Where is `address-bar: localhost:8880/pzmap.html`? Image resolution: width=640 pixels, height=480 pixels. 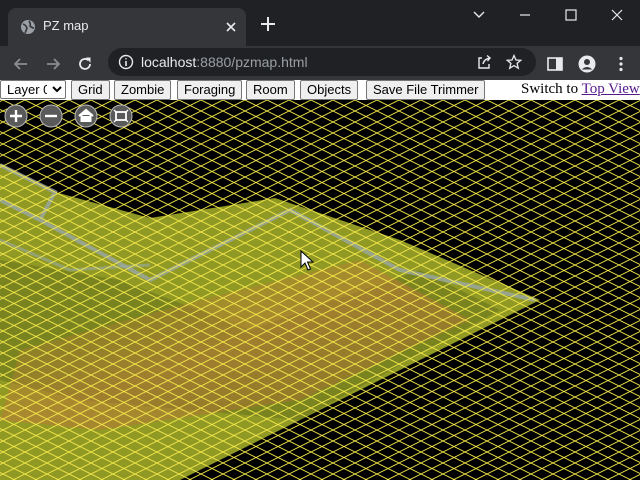
address-bar: localhost:8880/pzmap.html is located at coordinates (322, 62).